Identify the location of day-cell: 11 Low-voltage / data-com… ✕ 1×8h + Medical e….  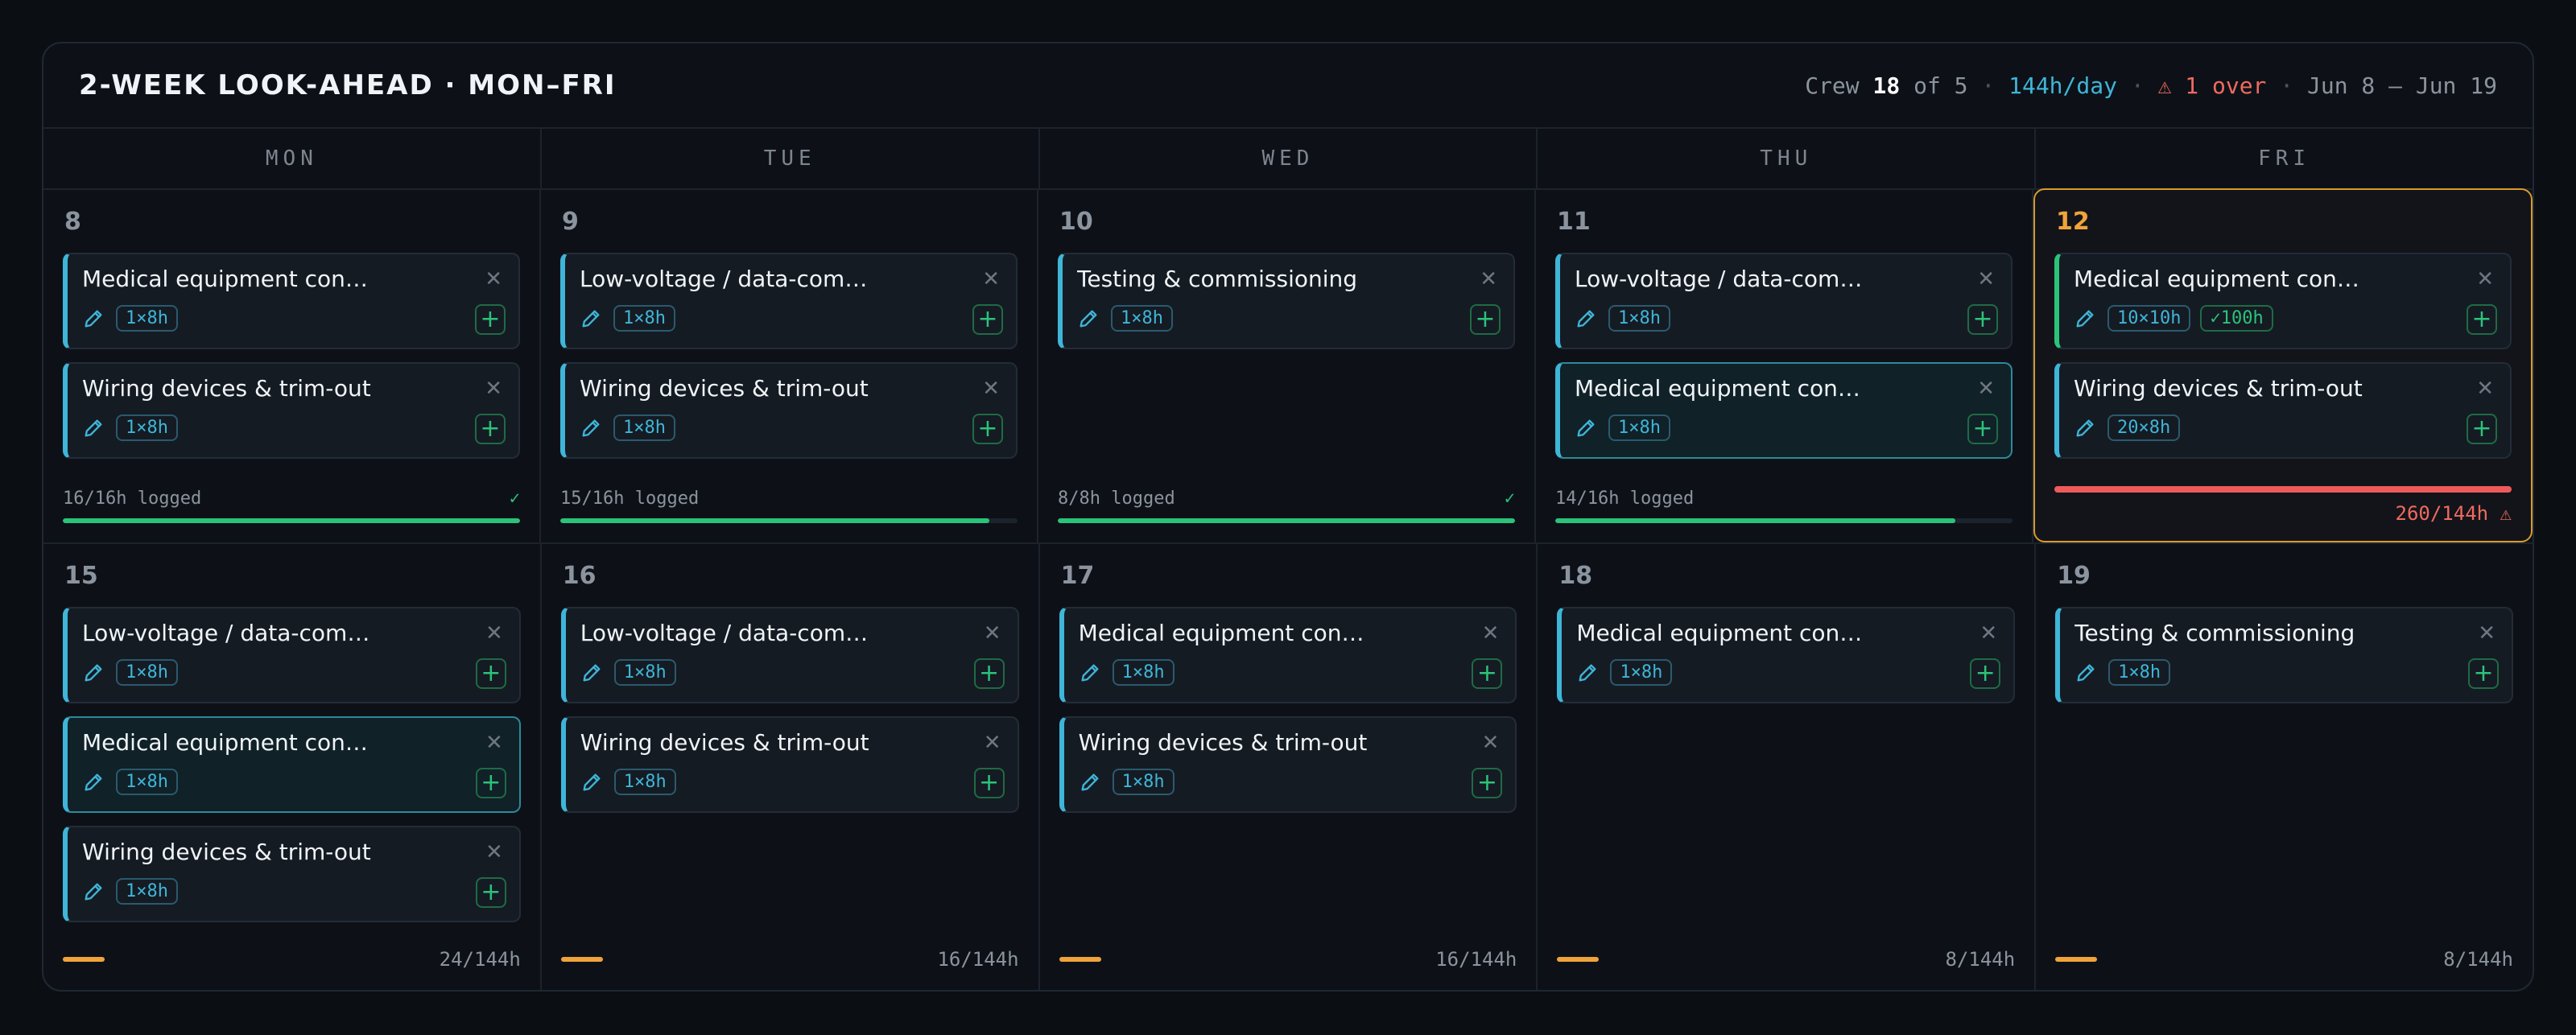
(1784, 366).